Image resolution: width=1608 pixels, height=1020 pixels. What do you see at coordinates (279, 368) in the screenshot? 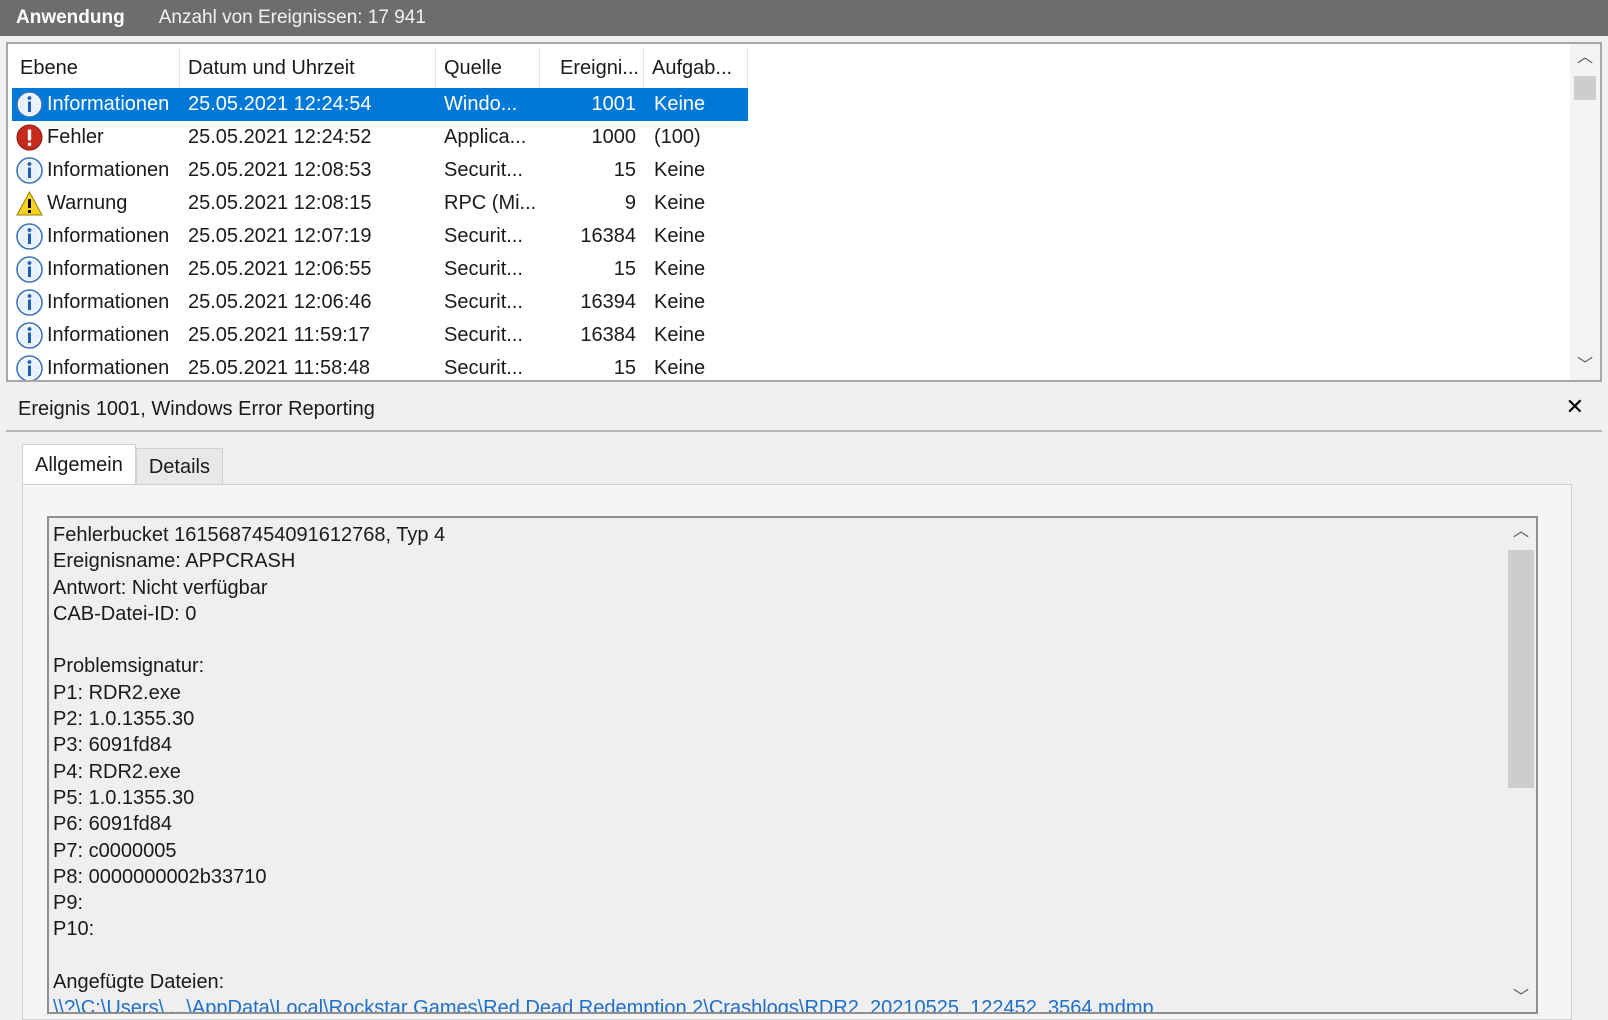
I see `event-datetime-cell: 25.05.2021 11:58:48` at bounding box center [279, 368].